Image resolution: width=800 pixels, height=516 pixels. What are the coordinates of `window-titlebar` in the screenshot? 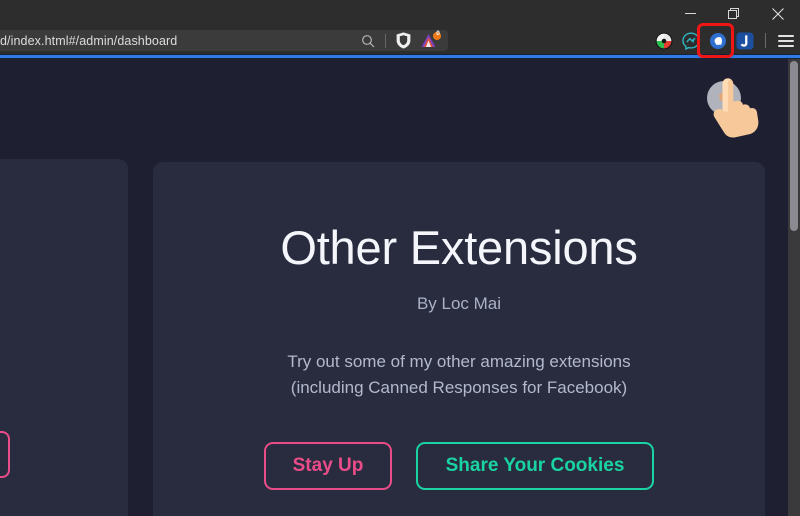 It's located at (400, 13).